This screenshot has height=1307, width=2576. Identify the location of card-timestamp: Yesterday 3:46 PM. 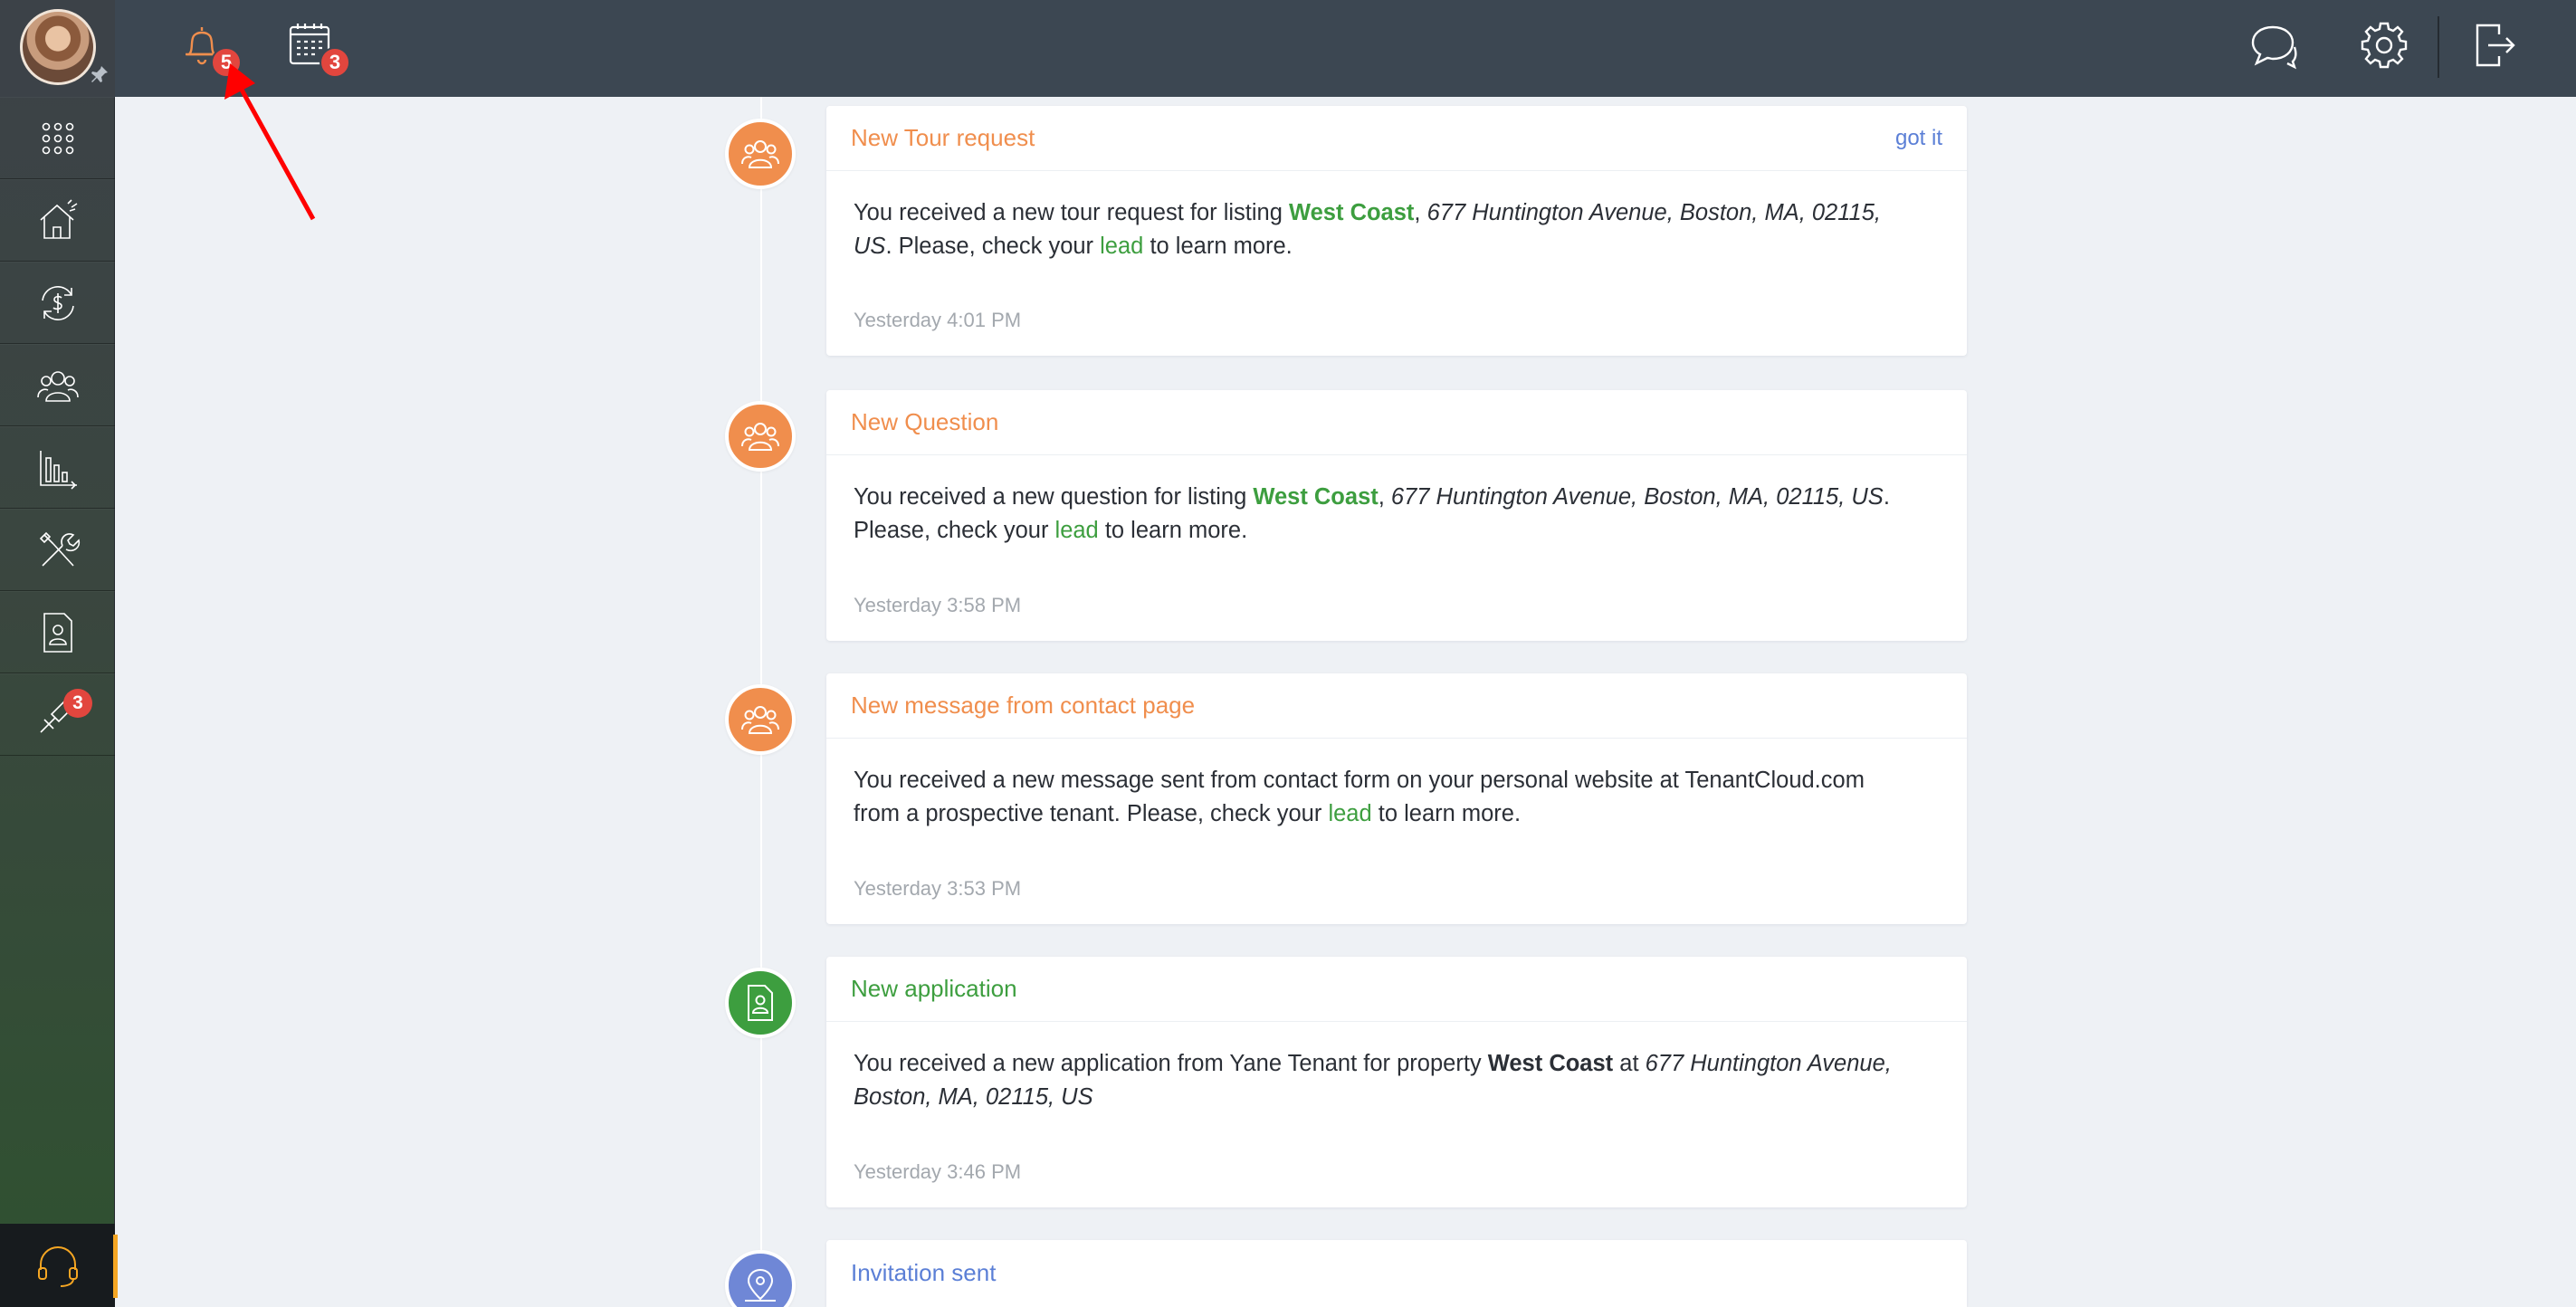
(938, 1171).